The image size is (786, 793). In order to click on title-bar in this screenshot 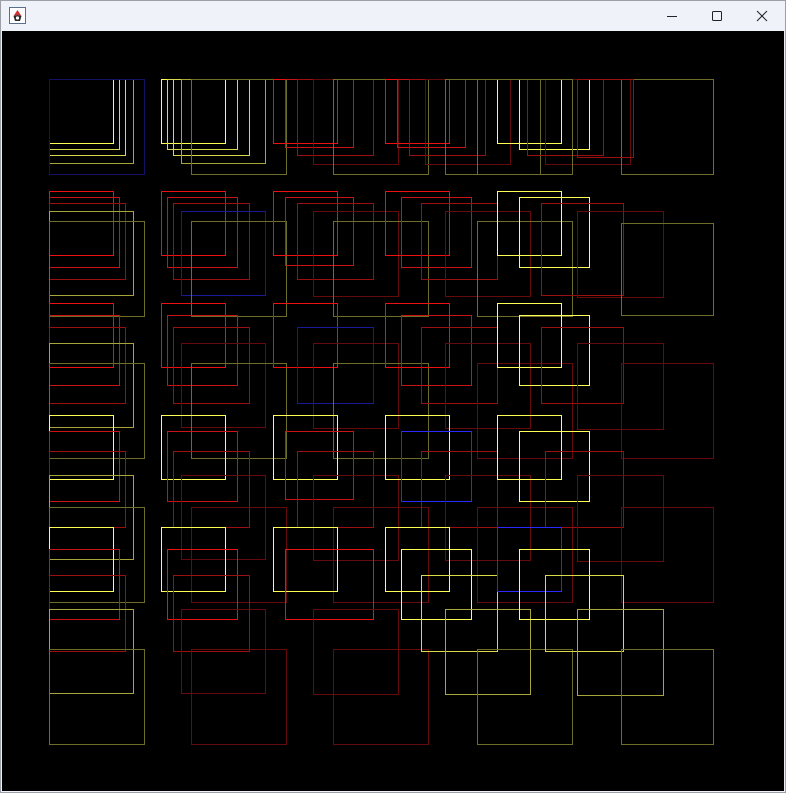, I will do `click(393, 16)`.